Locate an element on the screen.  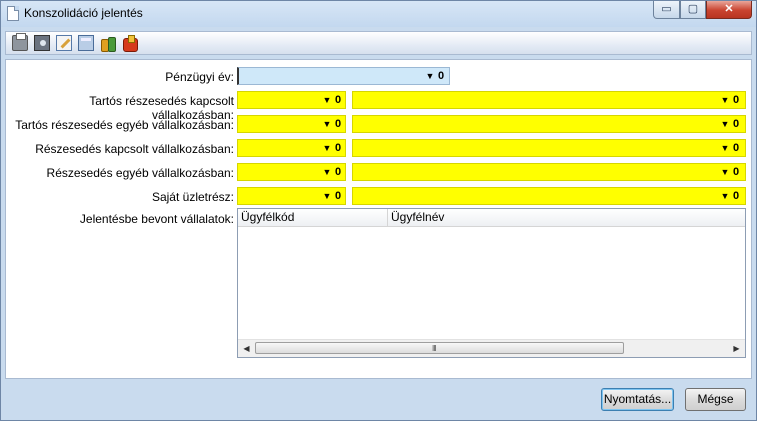
row-label: Tartós részesedés egyéb vállalkozásban: is located at coordinates (124, 125).